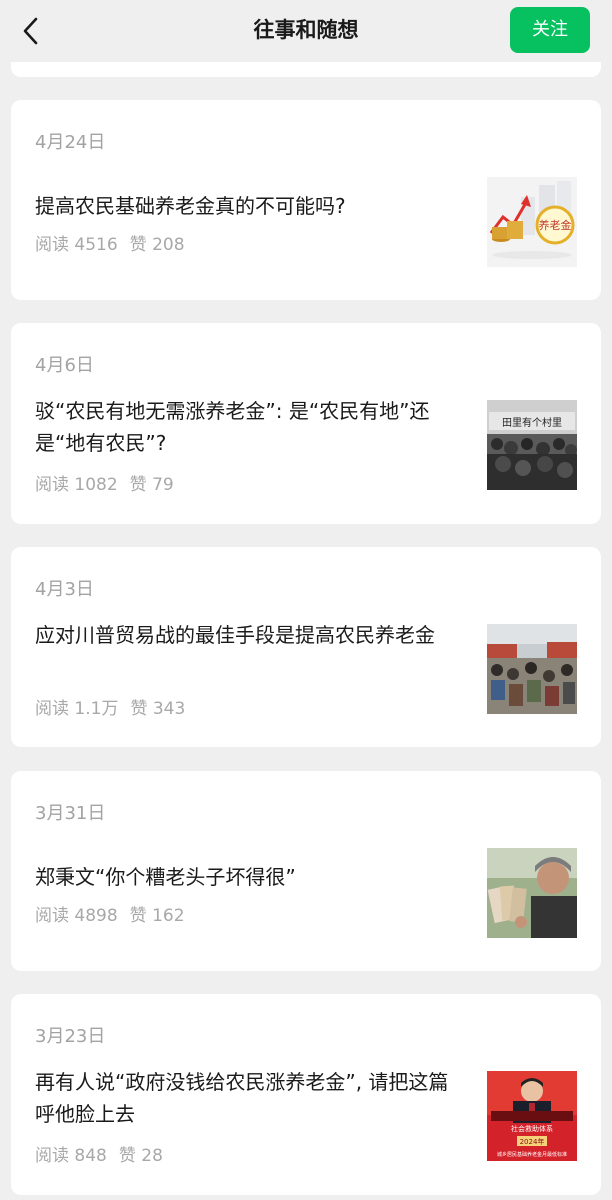  I want to click on article-date: 3月31日, so click(70, 813).